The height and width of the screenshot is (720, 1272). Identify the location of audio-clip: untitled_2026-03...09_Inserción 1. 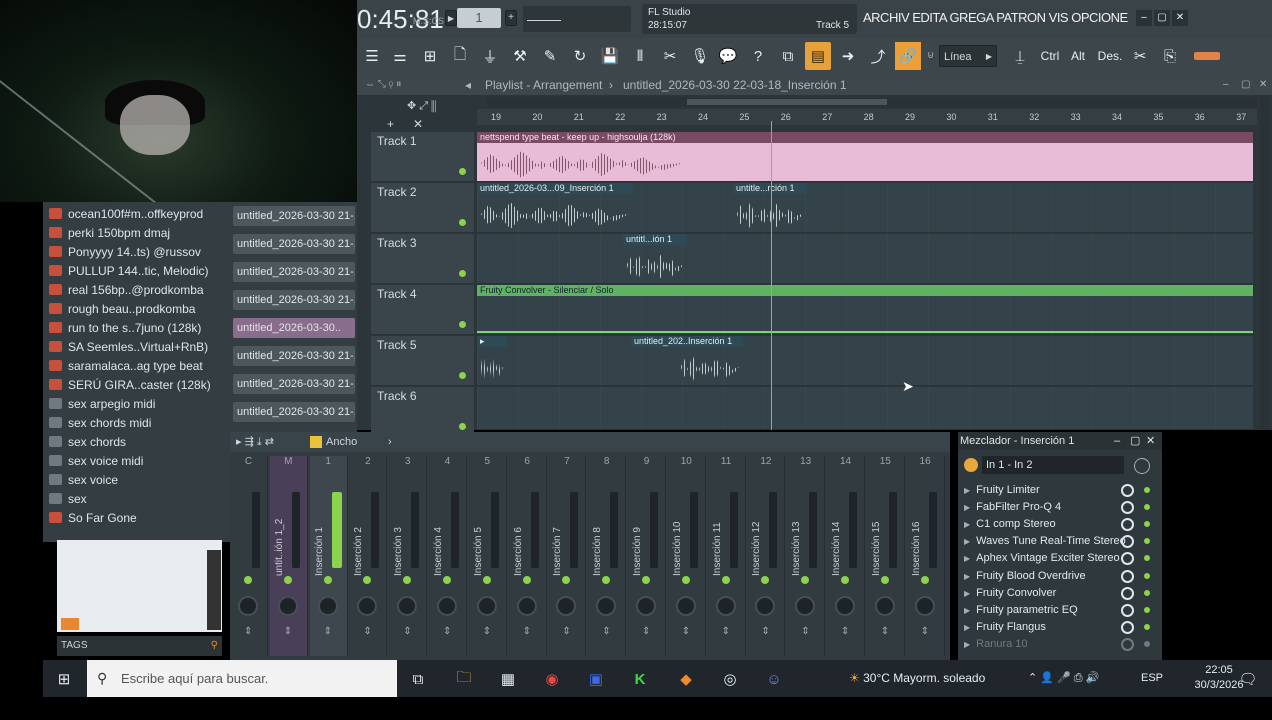
(555, 207).